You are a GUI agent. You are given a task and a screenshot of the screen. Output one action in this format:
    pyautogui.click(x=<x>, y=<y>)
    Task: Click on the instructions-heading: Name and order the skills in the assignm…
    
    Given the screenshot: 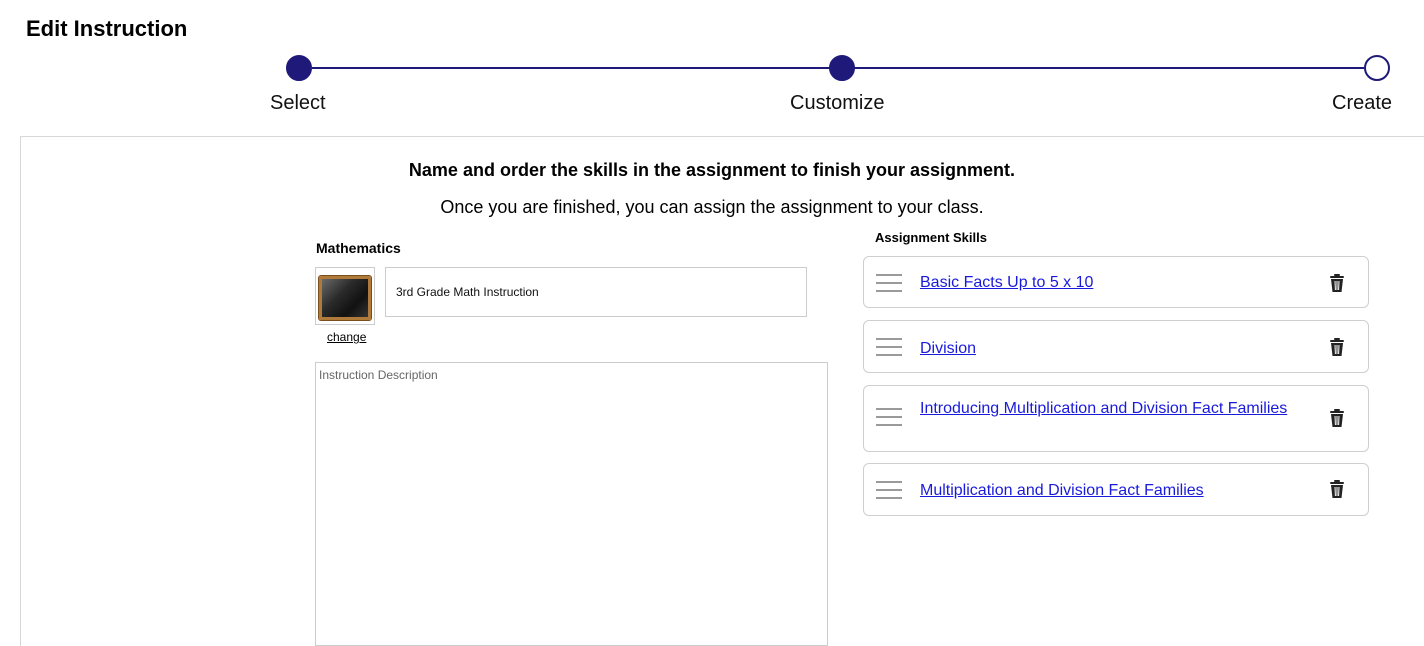 What is the action you would take?
    pyautogui.click(x=712, y=170)
    